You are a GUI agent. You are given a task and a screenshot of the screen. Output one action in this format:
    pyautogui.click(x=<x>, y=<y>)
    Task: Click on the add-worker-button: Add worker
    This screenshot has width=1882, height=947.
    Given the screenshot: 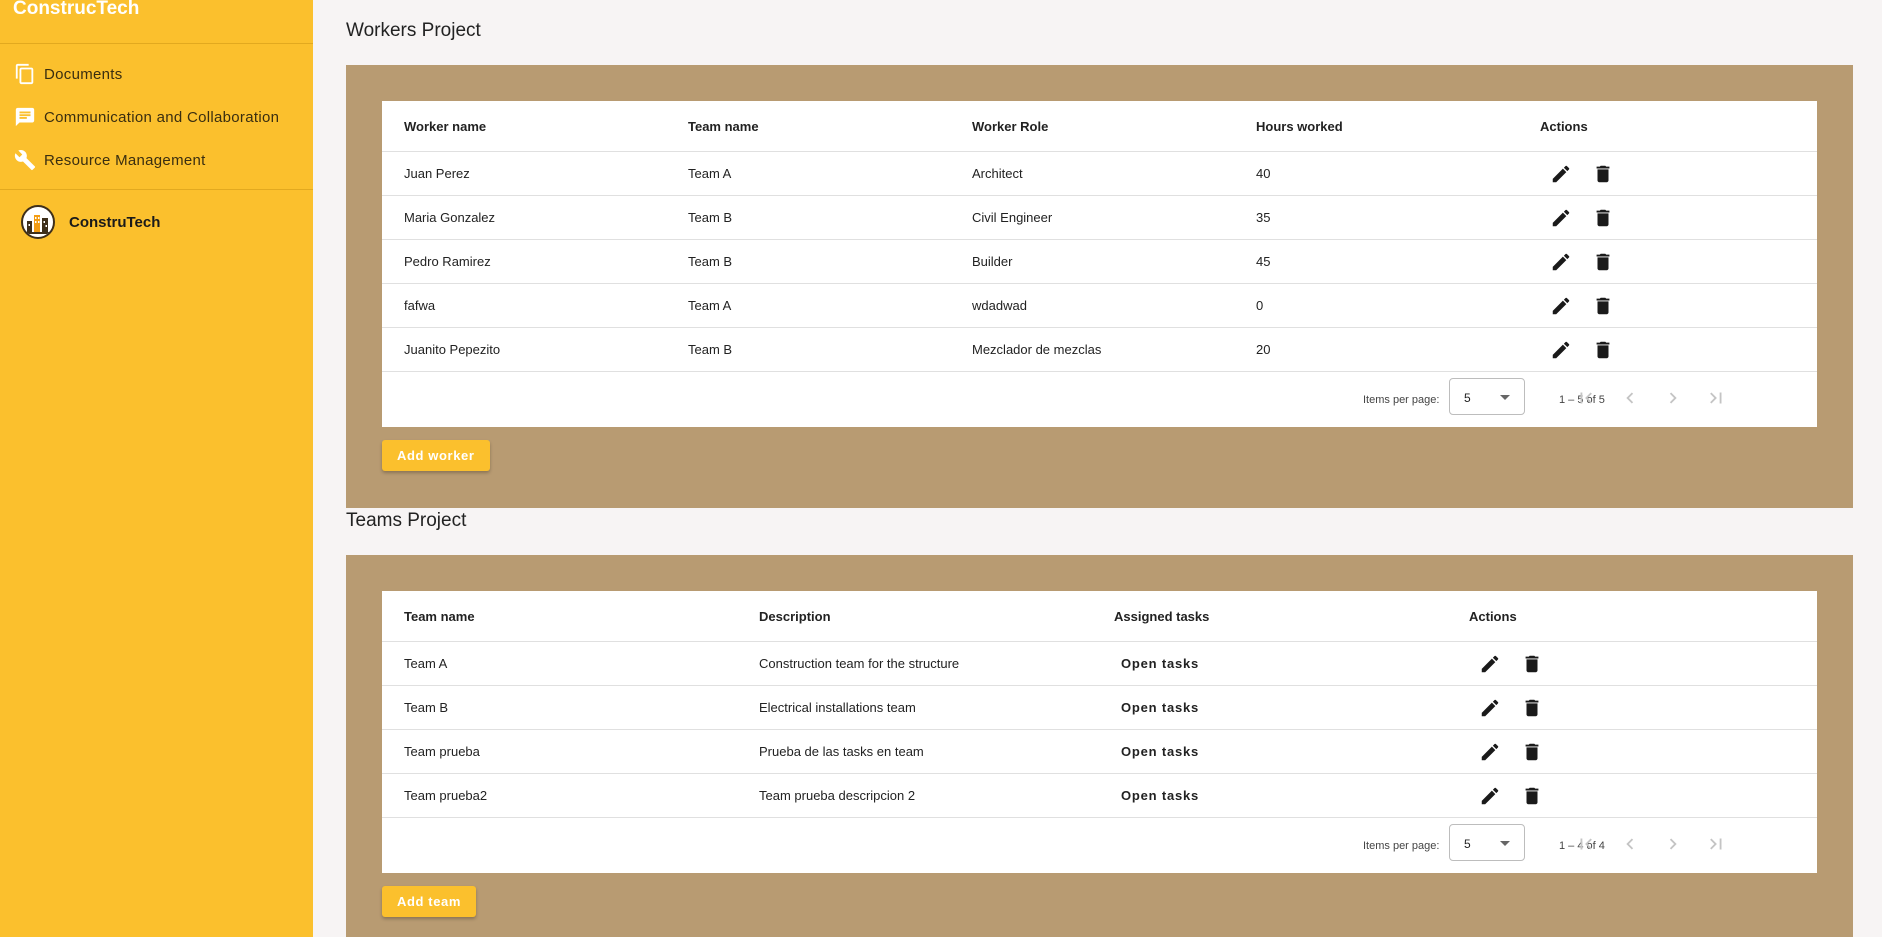 What is the action you would take?
    pyautogui.click(x=436, y=455)
    